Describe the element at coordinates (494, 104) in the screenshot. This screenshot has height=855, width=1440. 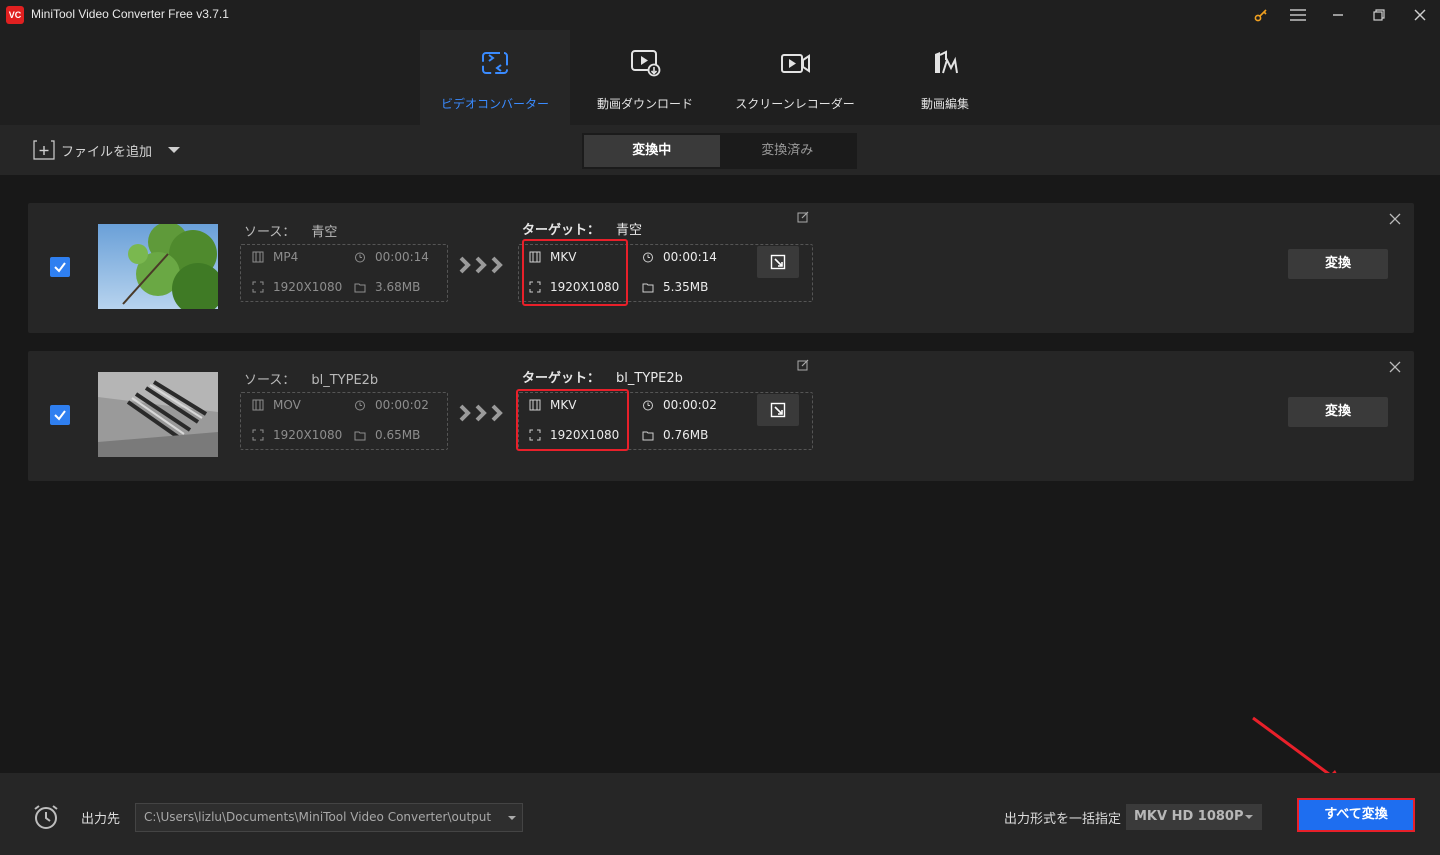
I see `tab-label: ビデオコンバーター` at that location.